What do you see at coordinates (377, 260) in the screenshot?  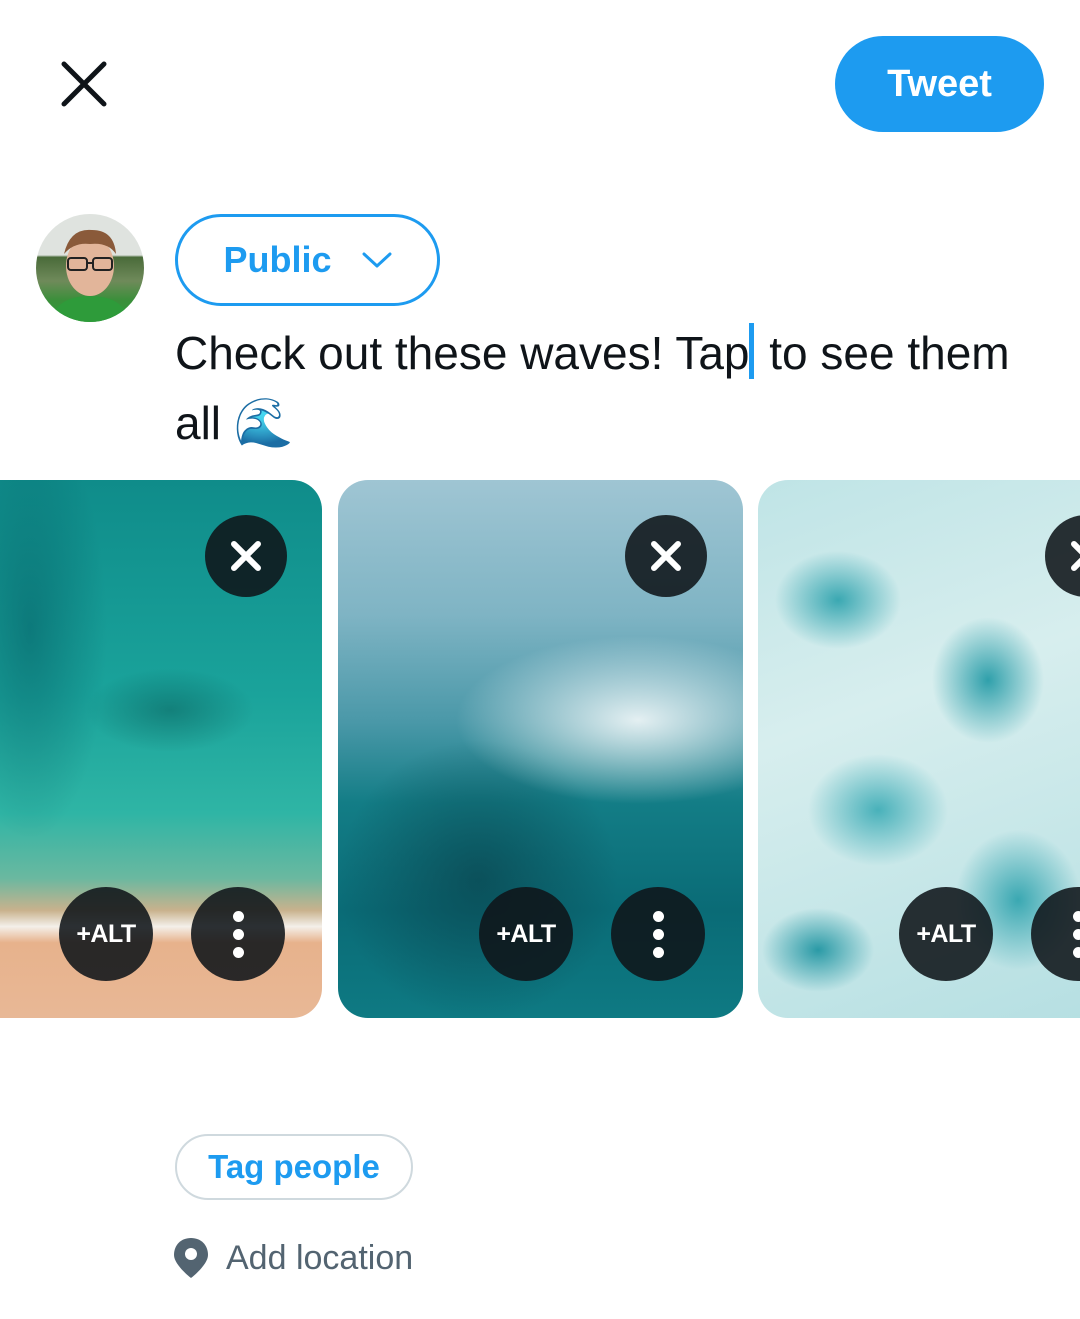 I see `chevron-down-icon` at bounding box center [377, 260].